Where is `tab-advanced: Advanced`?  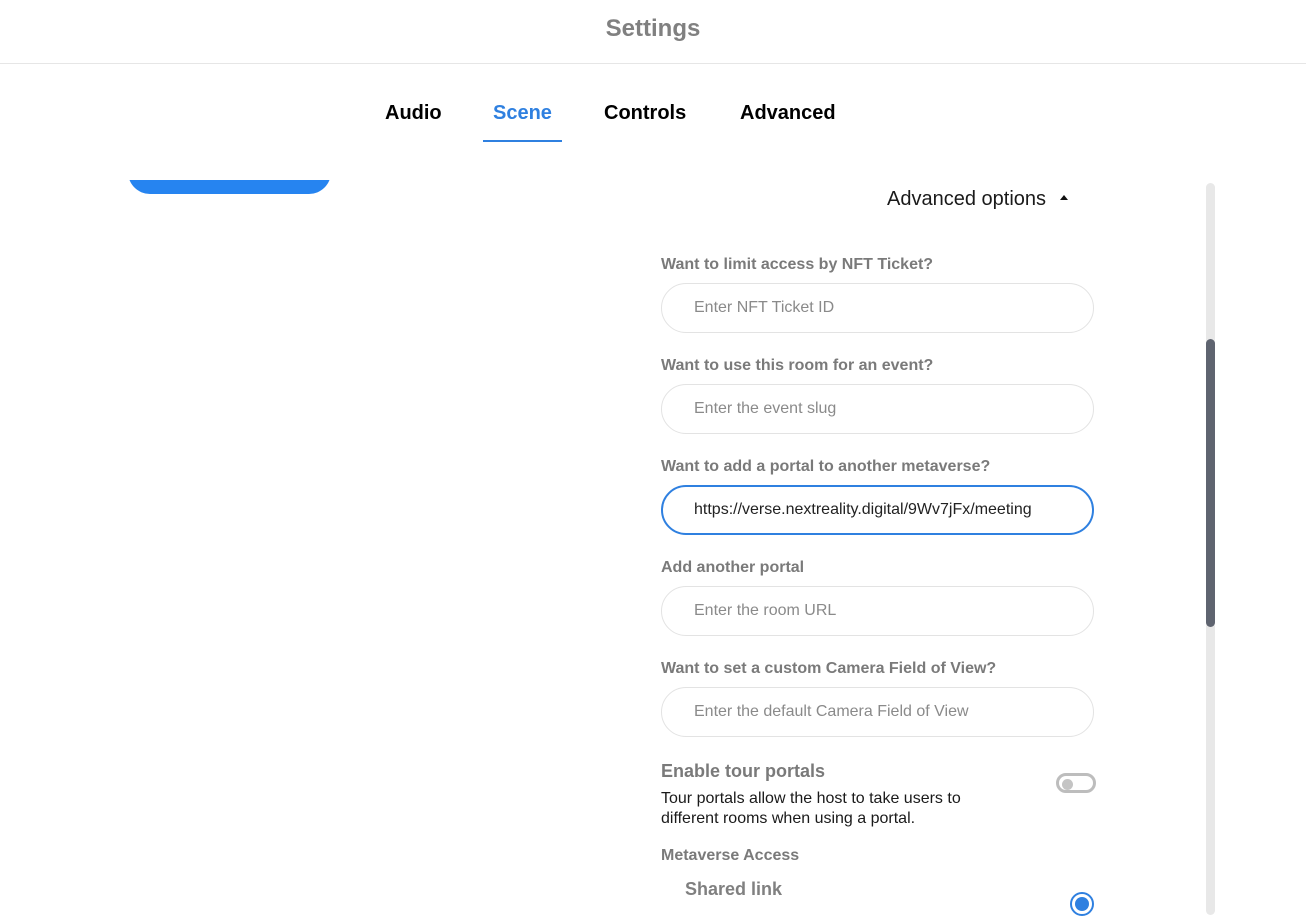 tab-advanced: Advanced is located at coordinates (788, 116).